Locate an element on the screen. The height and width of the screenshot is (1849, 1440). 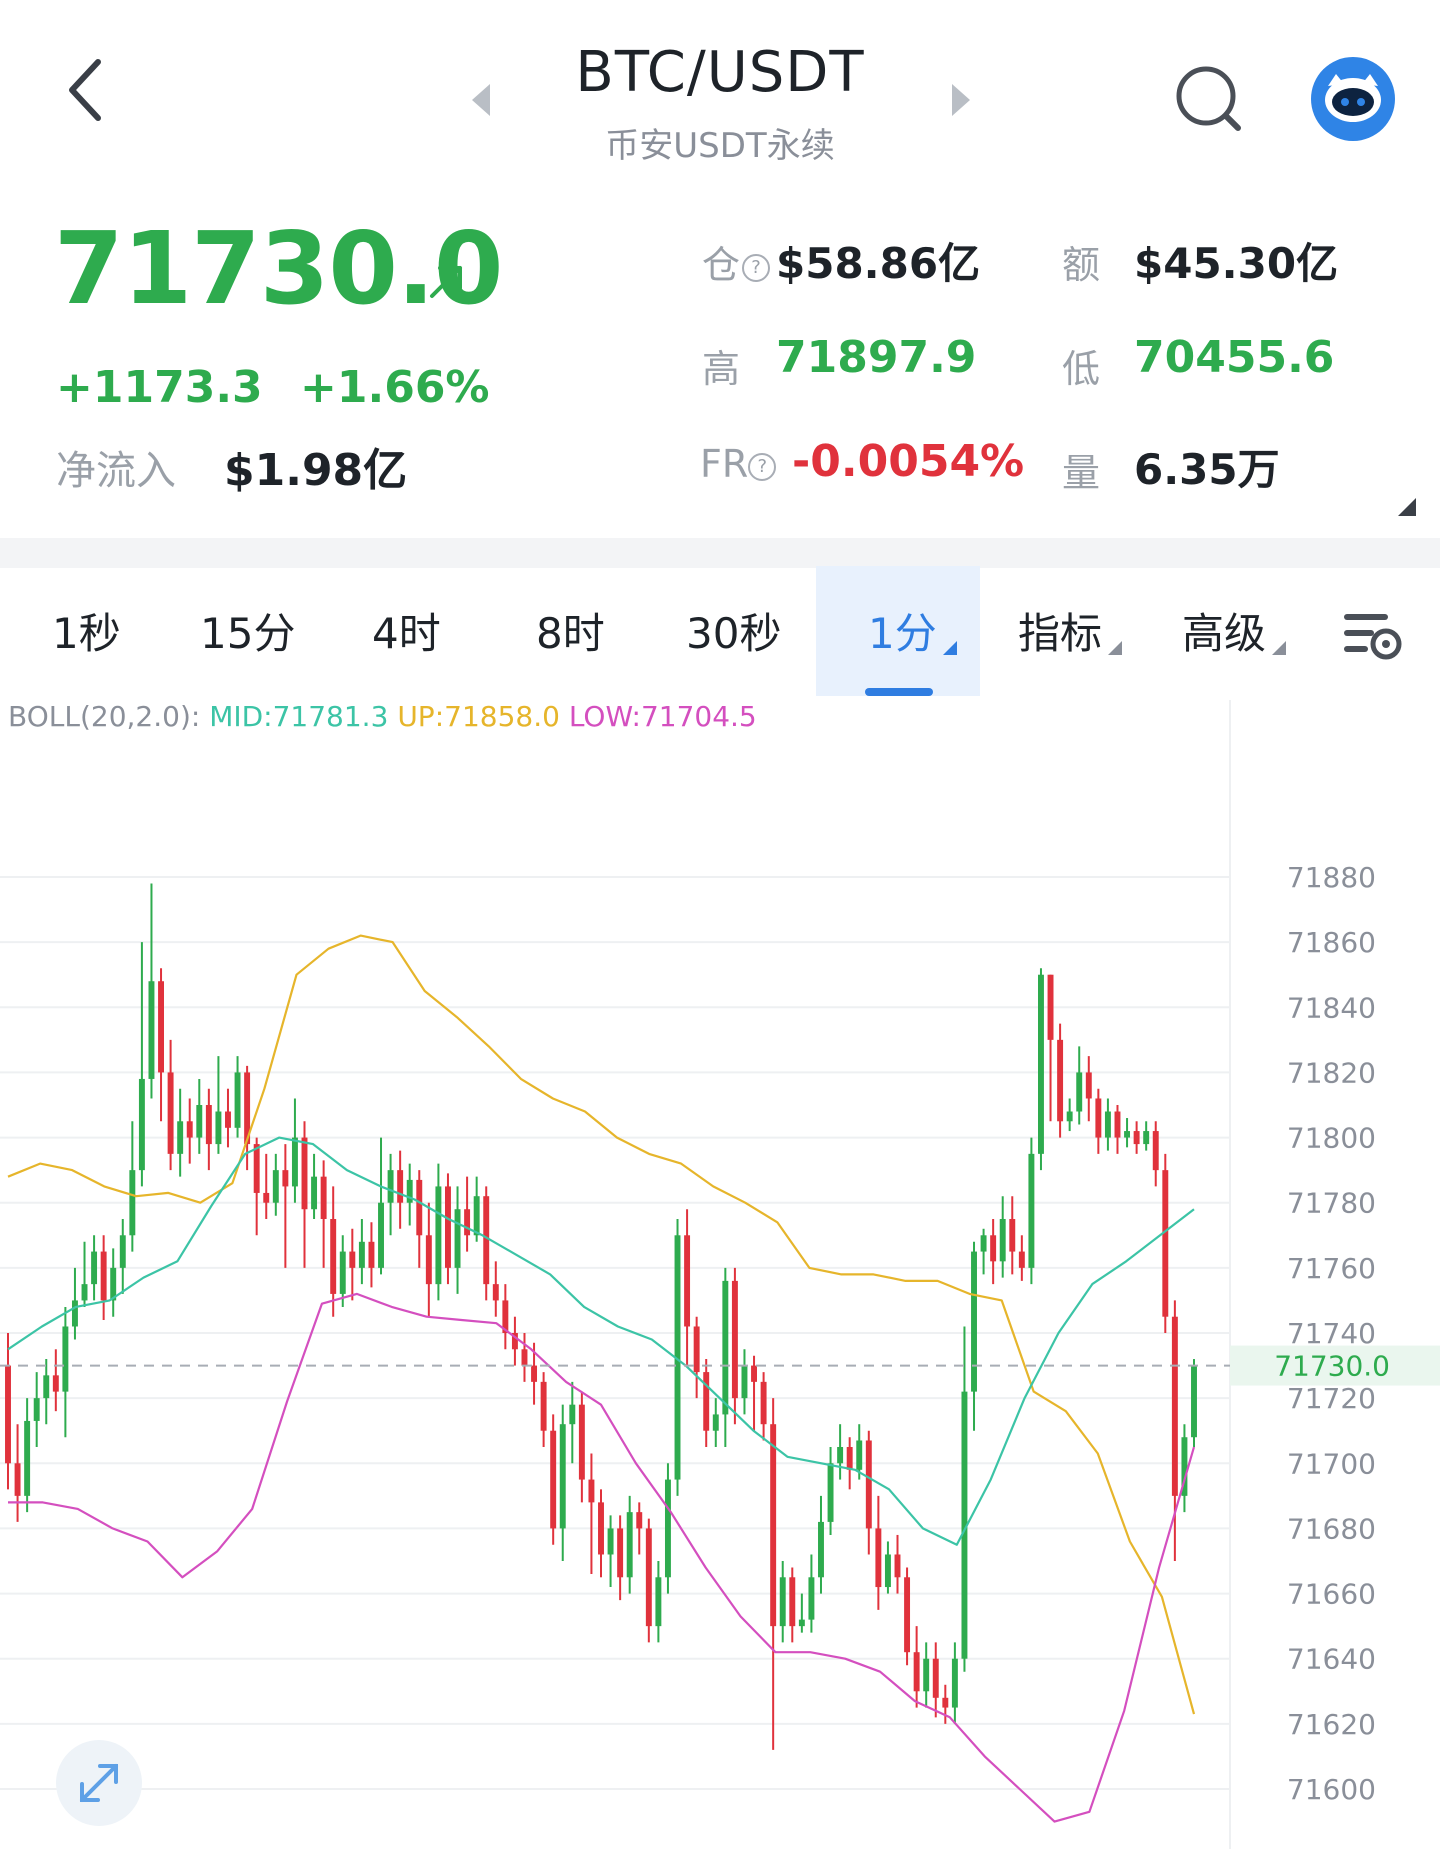
tab-8h: 8时 is located at coordinates (570, 630).